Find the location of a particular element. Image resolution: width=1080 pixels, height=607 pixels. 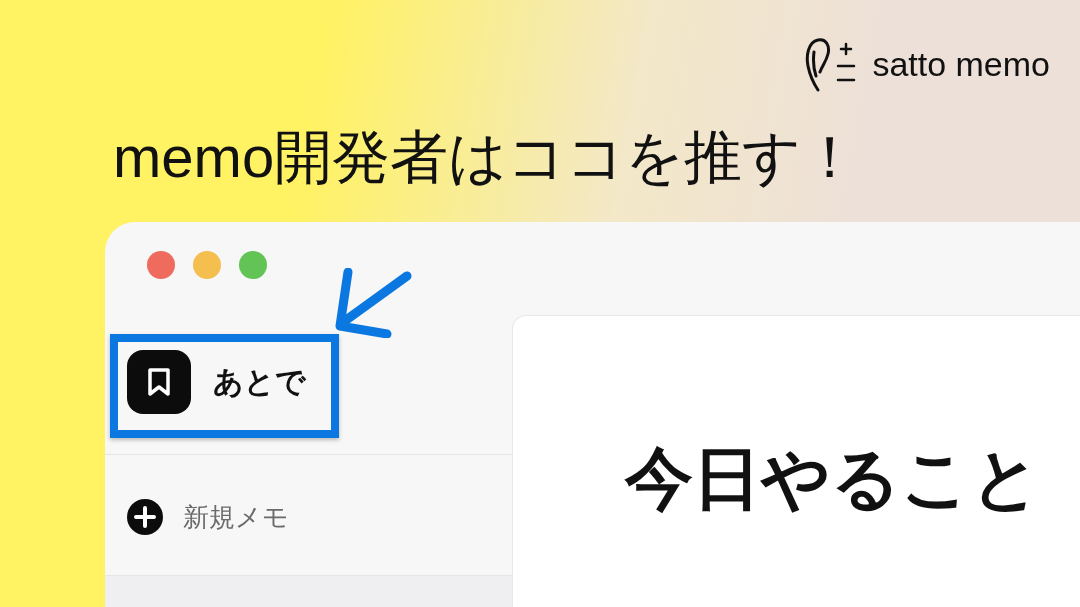

note-title: 今日やること is located at coordinates (833, 478).